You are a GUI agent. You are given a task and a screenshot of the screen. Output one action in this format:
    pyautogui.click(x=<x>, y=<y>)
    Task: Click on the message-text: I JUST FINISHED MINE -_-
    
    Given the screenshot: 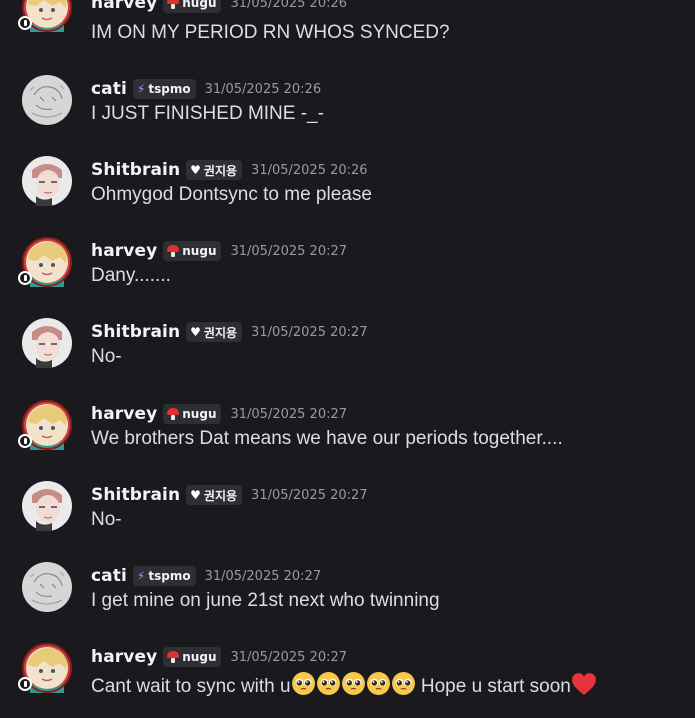 What is the action you would take?
    pyautogui.click(x=207, y=113)
    